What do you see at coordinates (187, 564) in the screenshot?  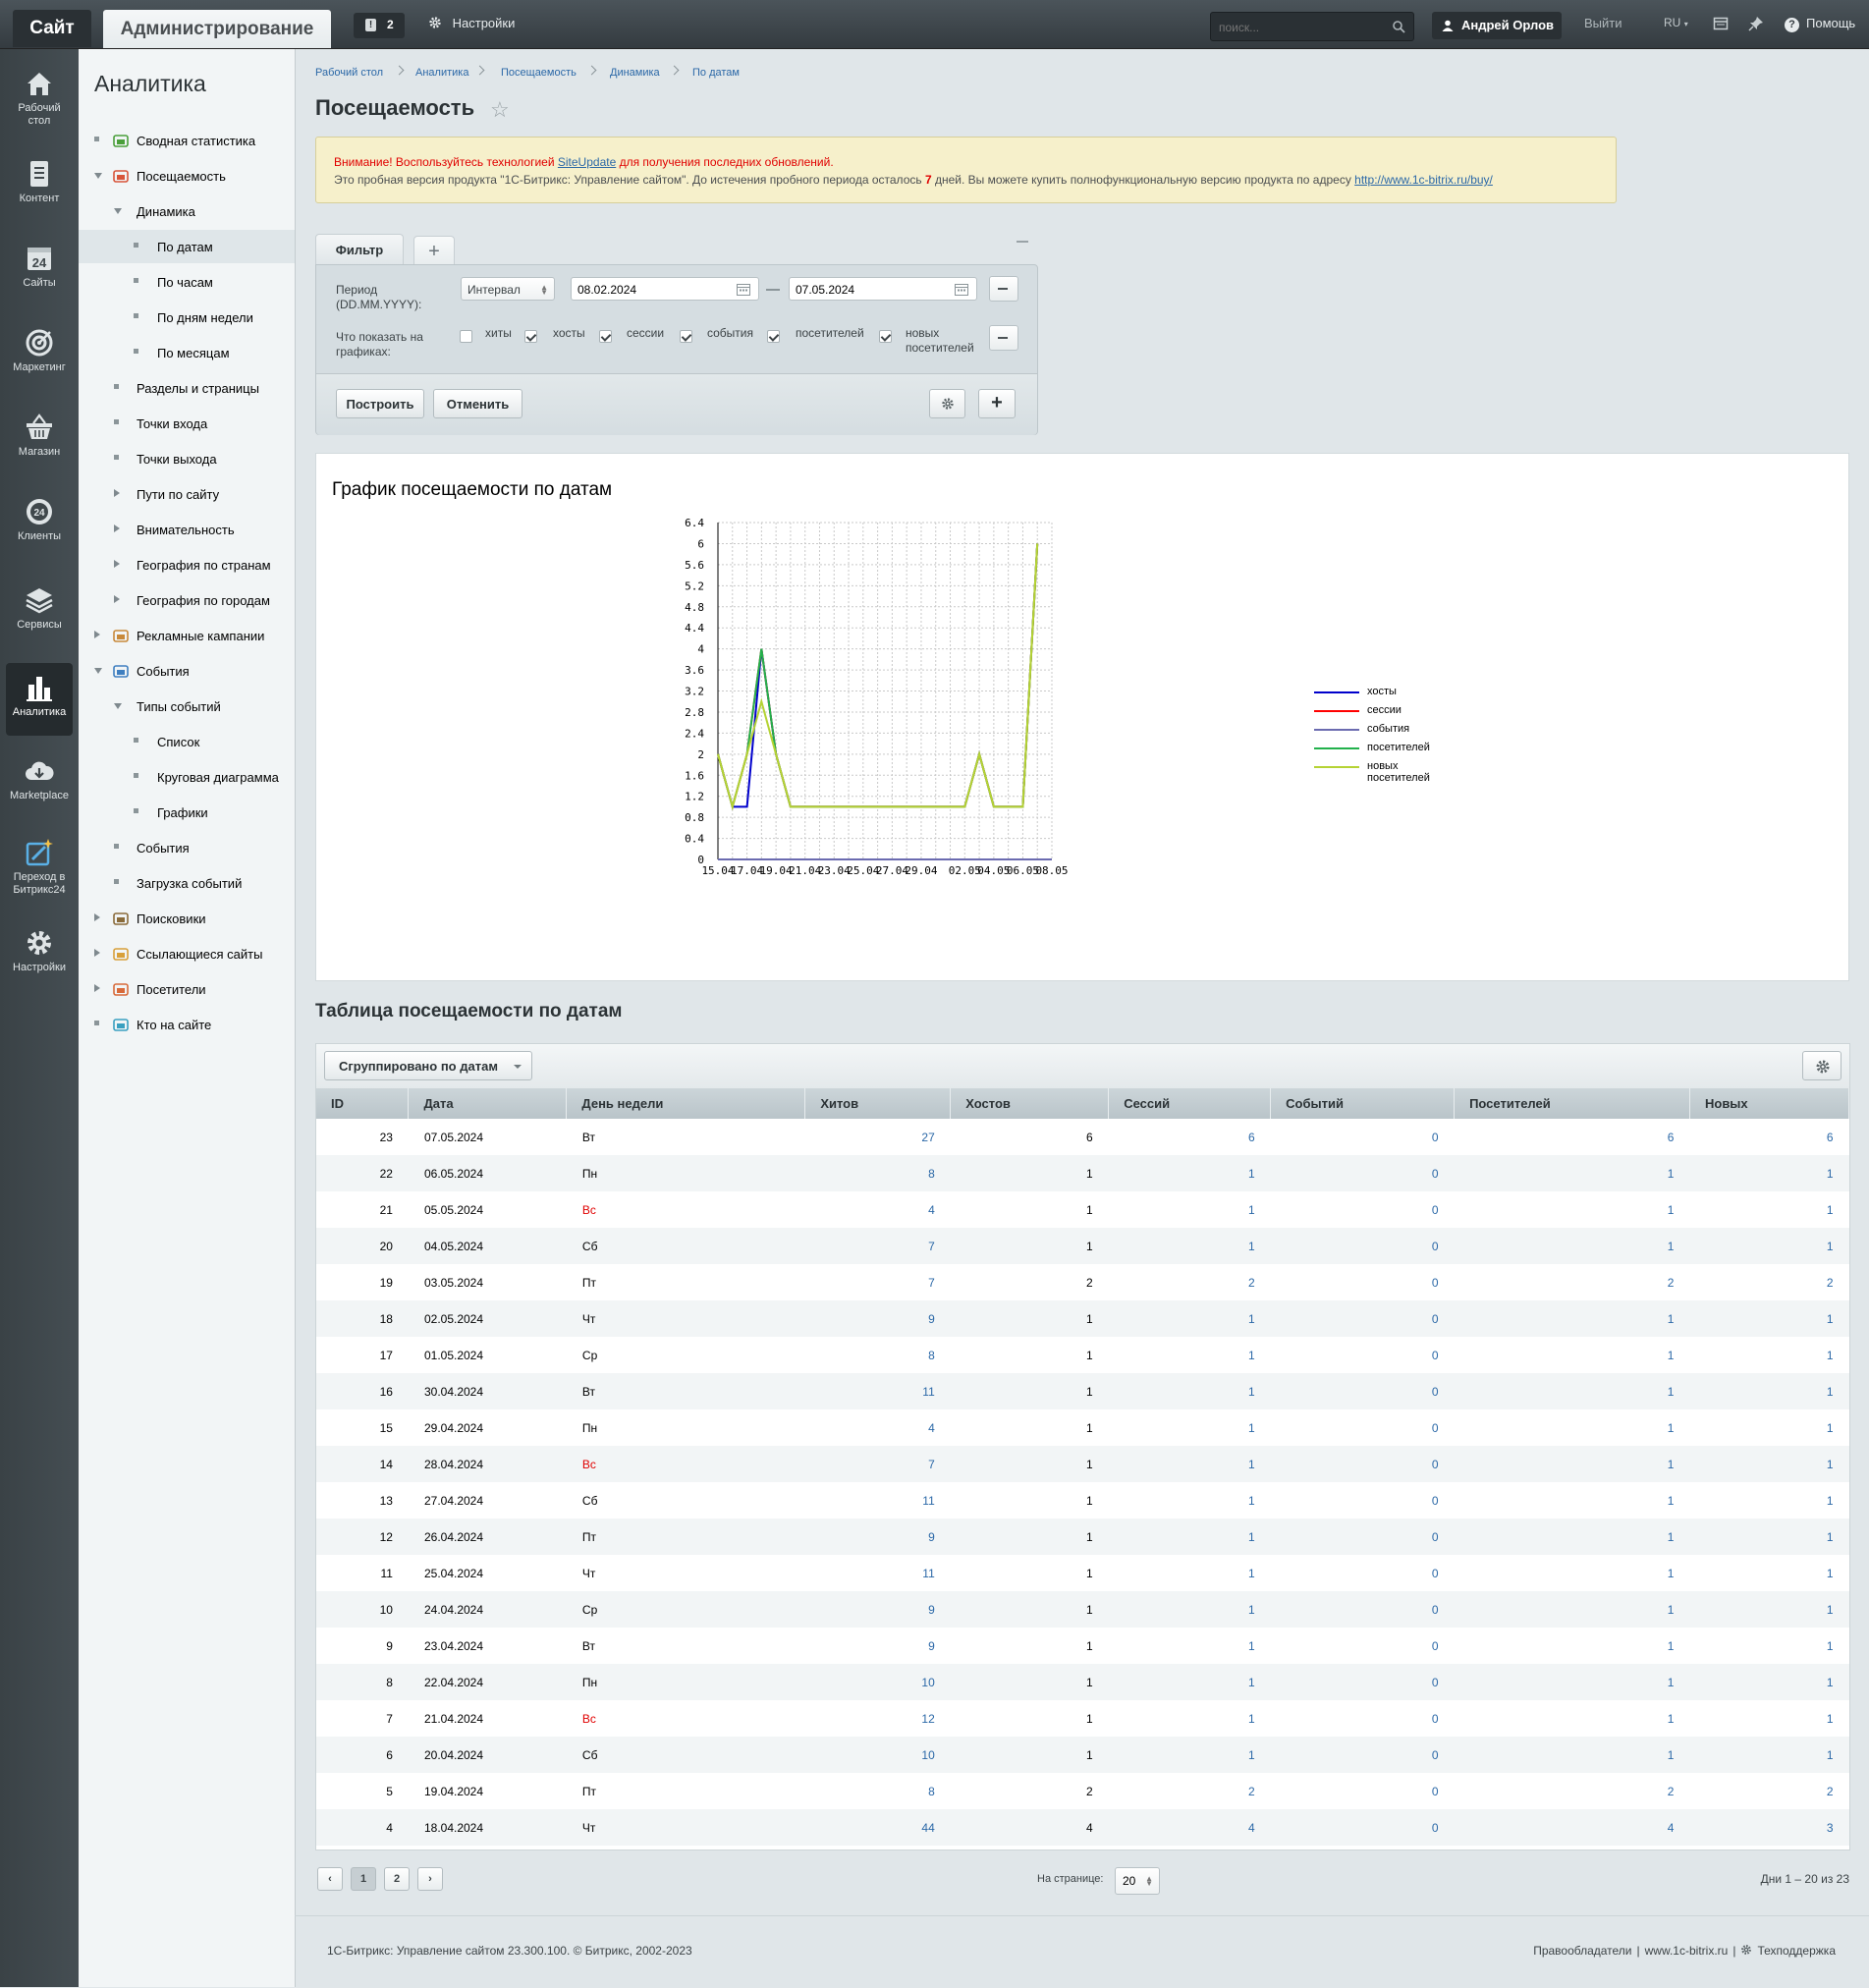 I see `sidebar-item: География по странам` at bounding box center [187, 564].